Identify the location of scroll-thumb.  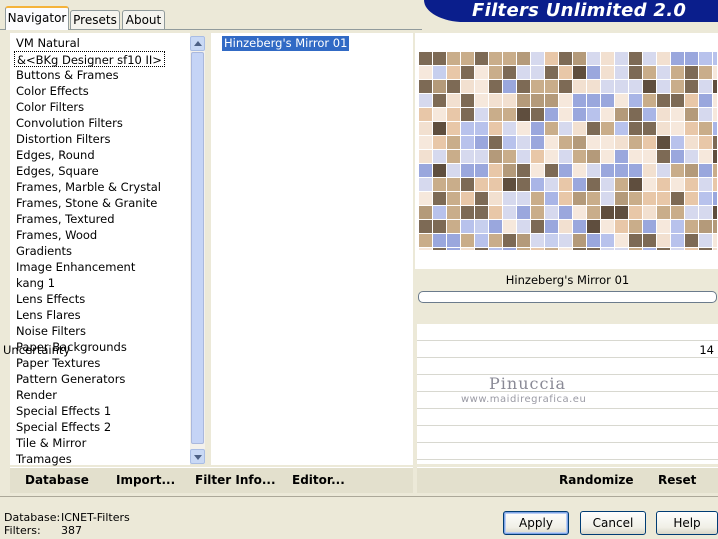
(197, 248).